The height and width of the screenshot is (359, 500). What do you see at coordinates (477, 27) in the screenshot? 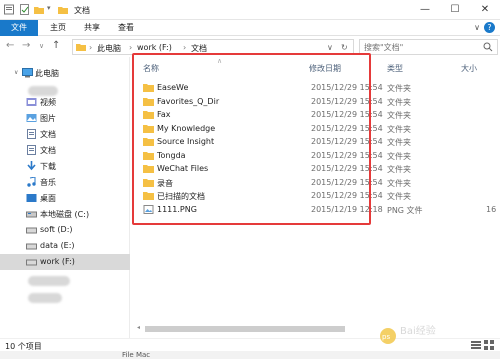
I see `expand-ribbon-icon: ∨` at bounding box center [477, 27].